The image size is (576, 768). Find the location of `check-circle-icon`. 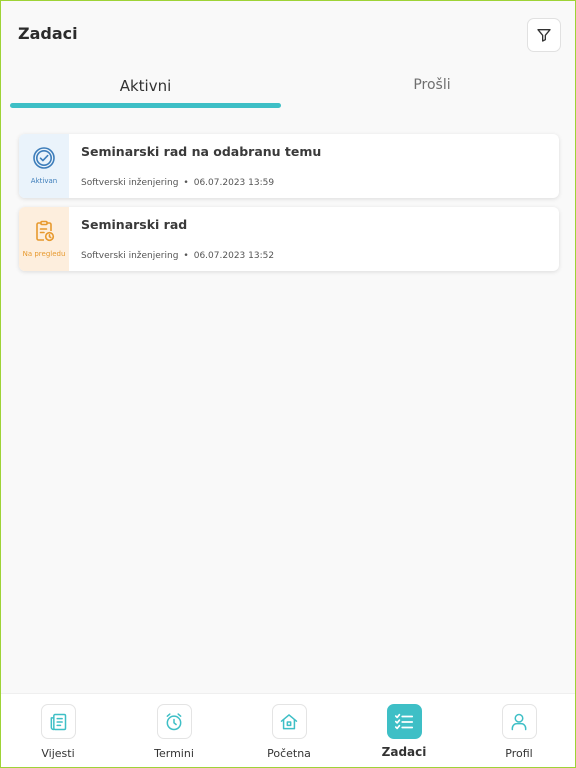

check-circle-icon is located at coordinates (44, 158).